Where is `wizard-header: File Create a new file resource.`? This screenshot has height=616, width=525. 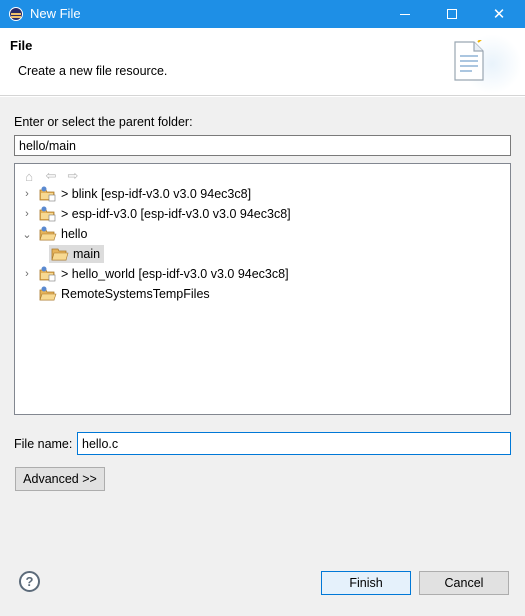
wizard-header: File Create a new file resource. is located at coordinates (262, 62).